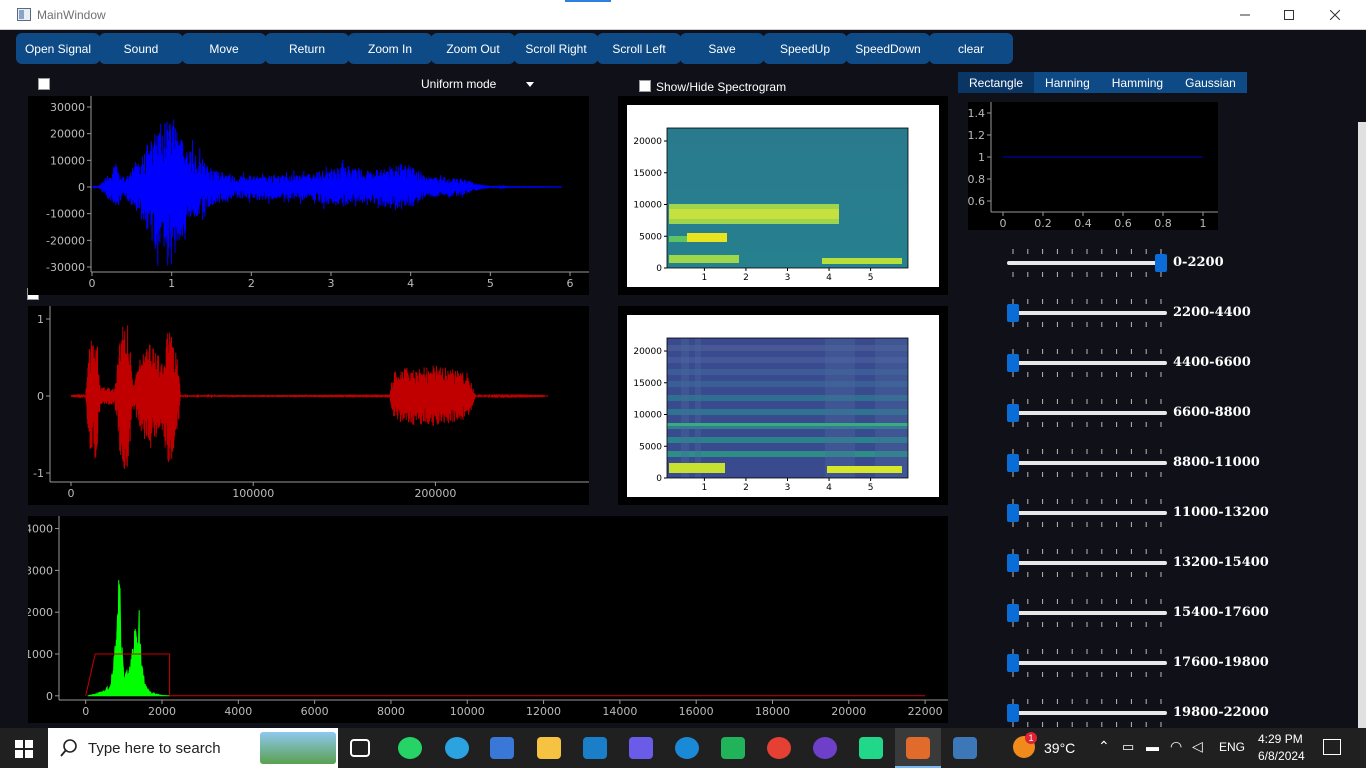 The image size is (1366, 768). Describe the element at coordinates (1332, 747) in the screenshot. I see `notification-icon` at that location.